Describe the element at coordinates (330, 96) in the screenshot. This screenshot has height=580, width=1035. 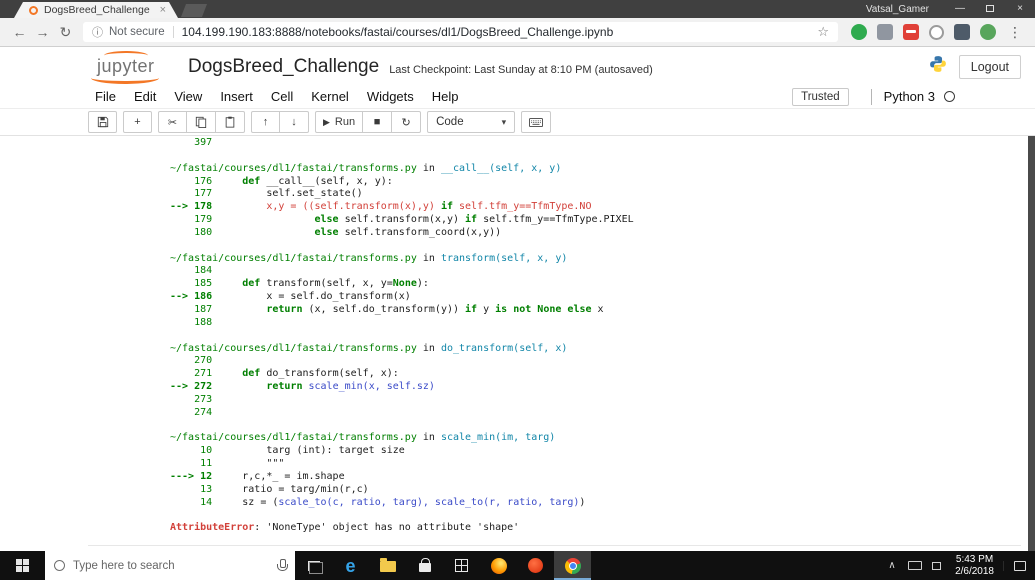
I see `menu-kernel: Kernel` at that location.